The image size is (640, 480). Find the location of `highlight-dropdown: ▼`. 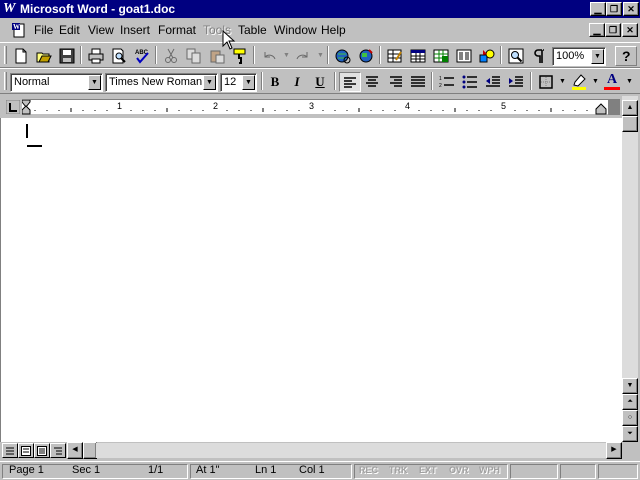

highlight-dropdown: ▼ is located at coordinates (595, 82).